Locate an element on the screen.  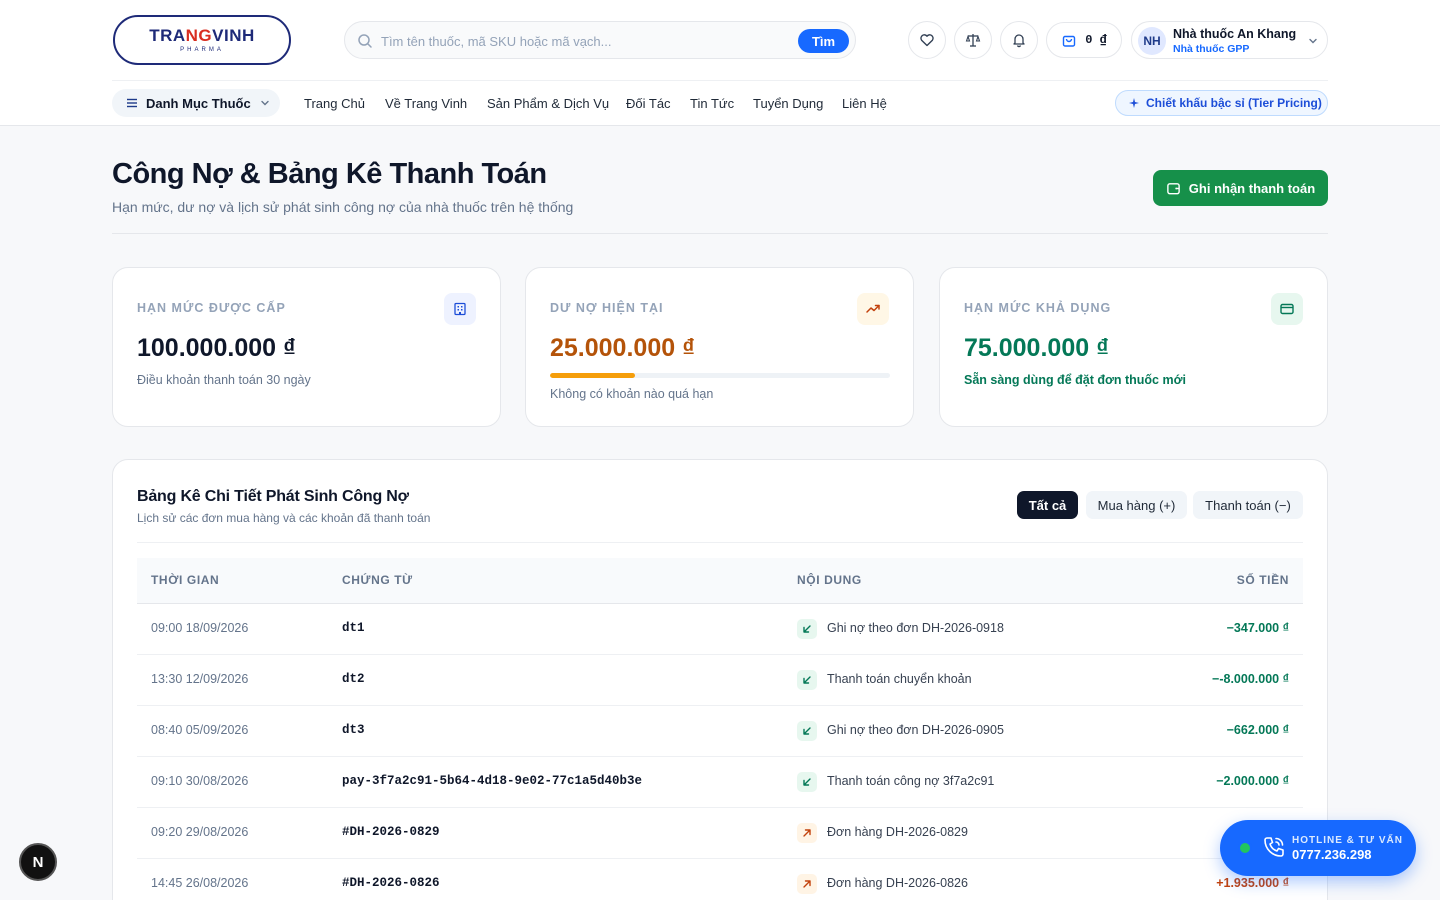
search-button: Tìm is located at coordinates (823, 41).